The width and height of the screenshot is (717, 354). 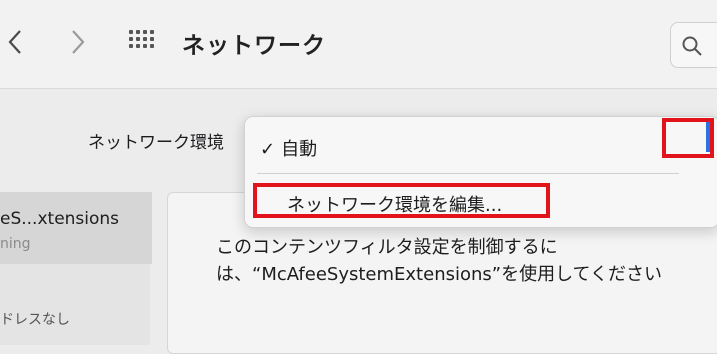 I want to click on chevron-right-icon, so click(x=78, y=42).